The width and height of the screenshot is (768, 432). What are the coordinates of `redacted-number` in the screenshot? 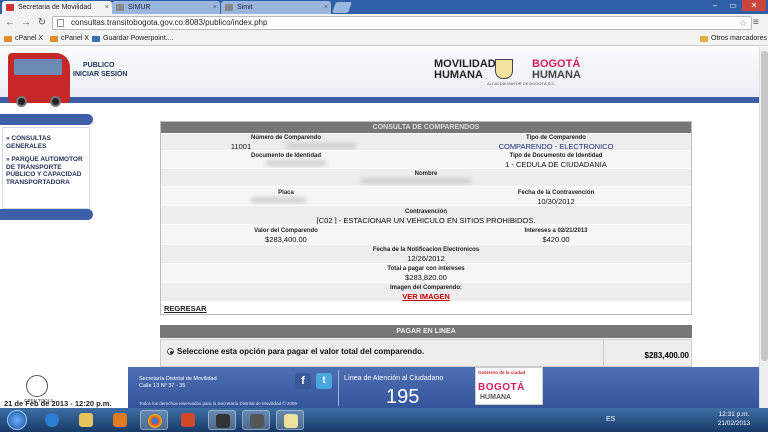 It's located at (321, 146).